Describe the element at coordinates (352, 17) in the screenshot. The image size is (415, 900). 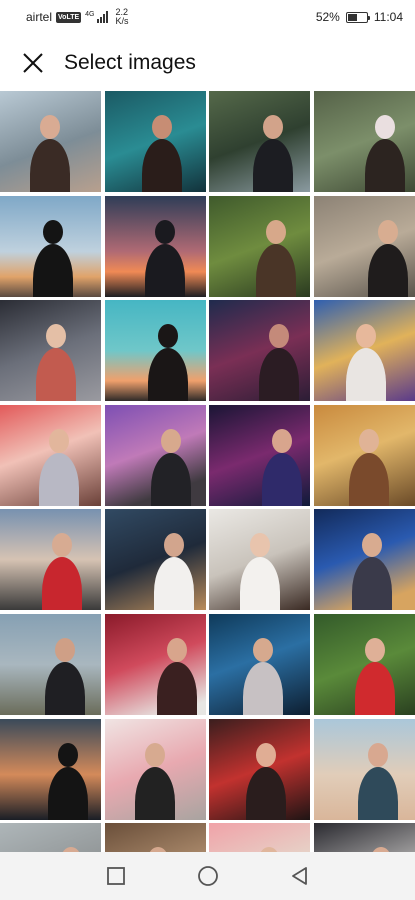
I see `battery-fill` at that location.